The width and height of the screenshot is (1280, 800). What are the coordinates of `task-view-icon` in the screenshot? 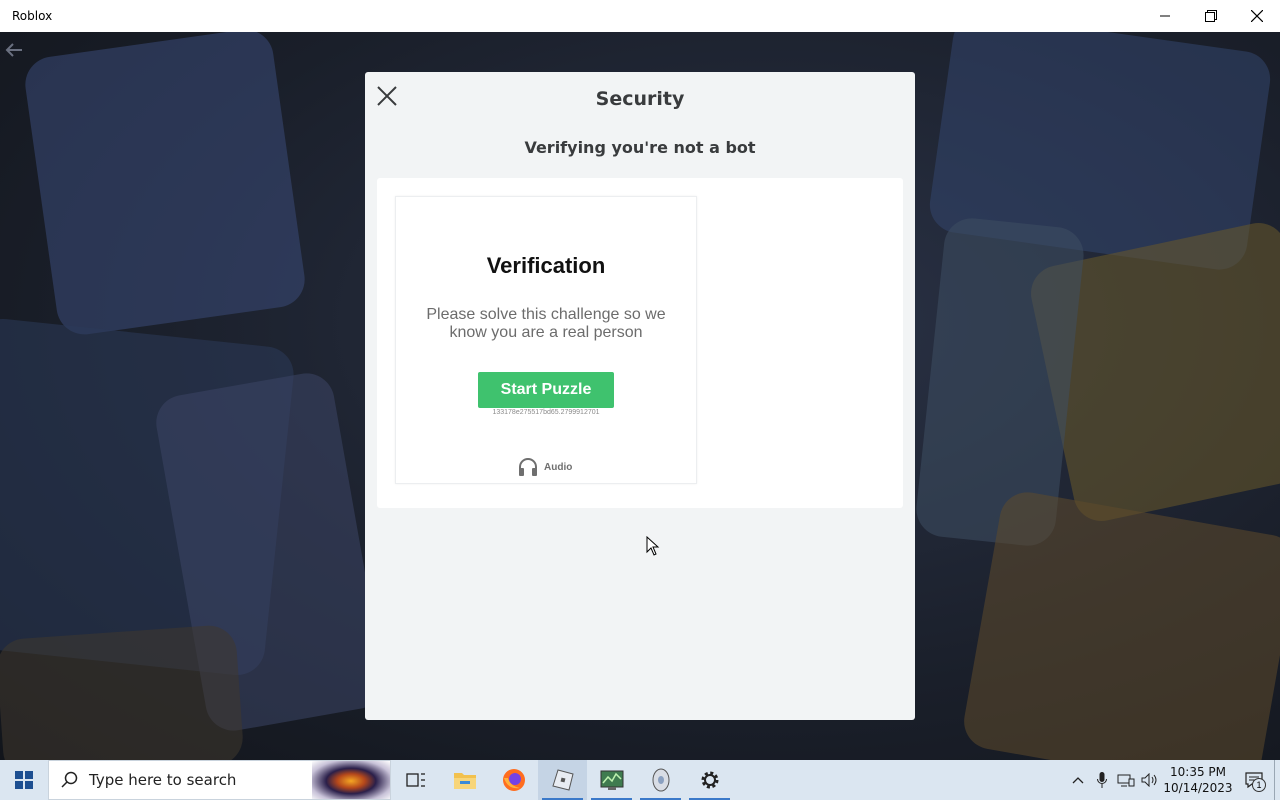 It's located at (415, 780).